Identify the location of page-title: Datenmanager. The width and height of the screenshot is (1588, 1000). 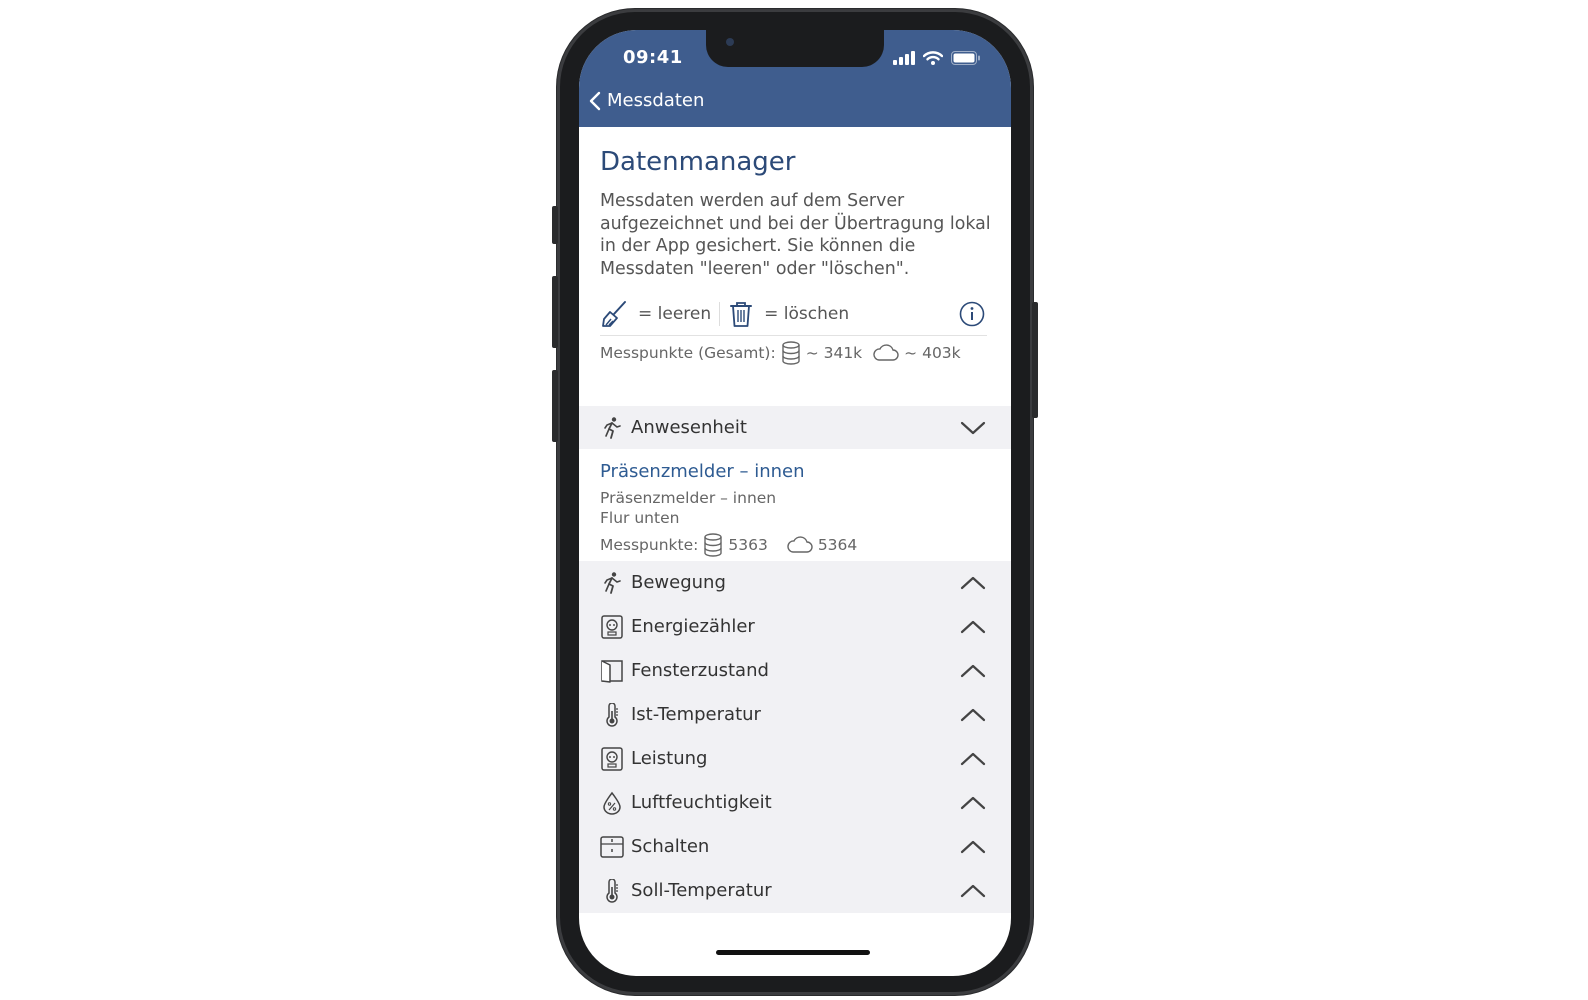
(698, 162).